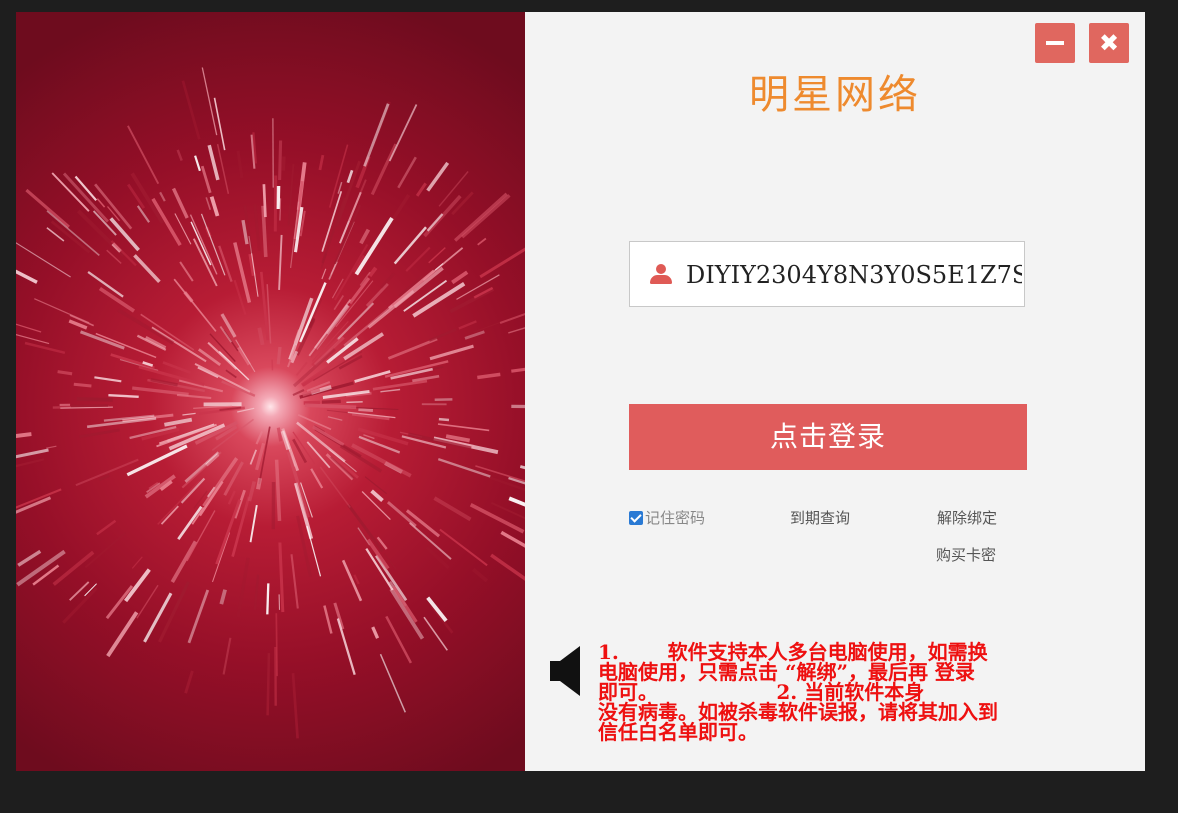 The width and height of the screenshot is (1178, 813). Describe the element at coordinates (967, 517) in the screenshot. I see `unbind-link: 解除绑定` at that location.